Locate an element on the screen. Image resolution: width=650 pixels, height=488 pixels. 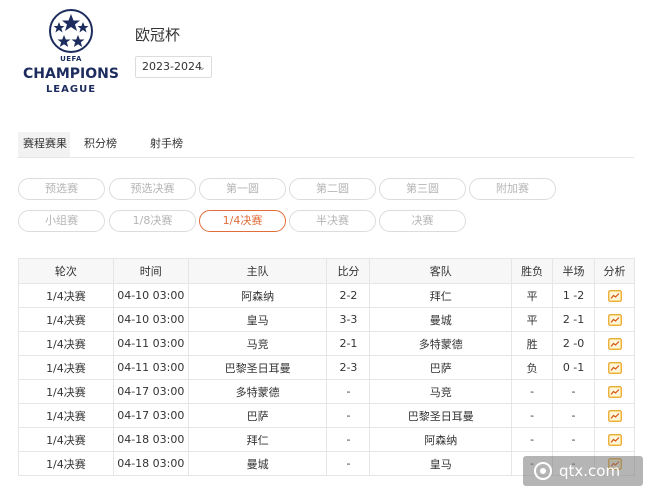
round-playoff: 附加赛 is located at coordinates (512, 189).